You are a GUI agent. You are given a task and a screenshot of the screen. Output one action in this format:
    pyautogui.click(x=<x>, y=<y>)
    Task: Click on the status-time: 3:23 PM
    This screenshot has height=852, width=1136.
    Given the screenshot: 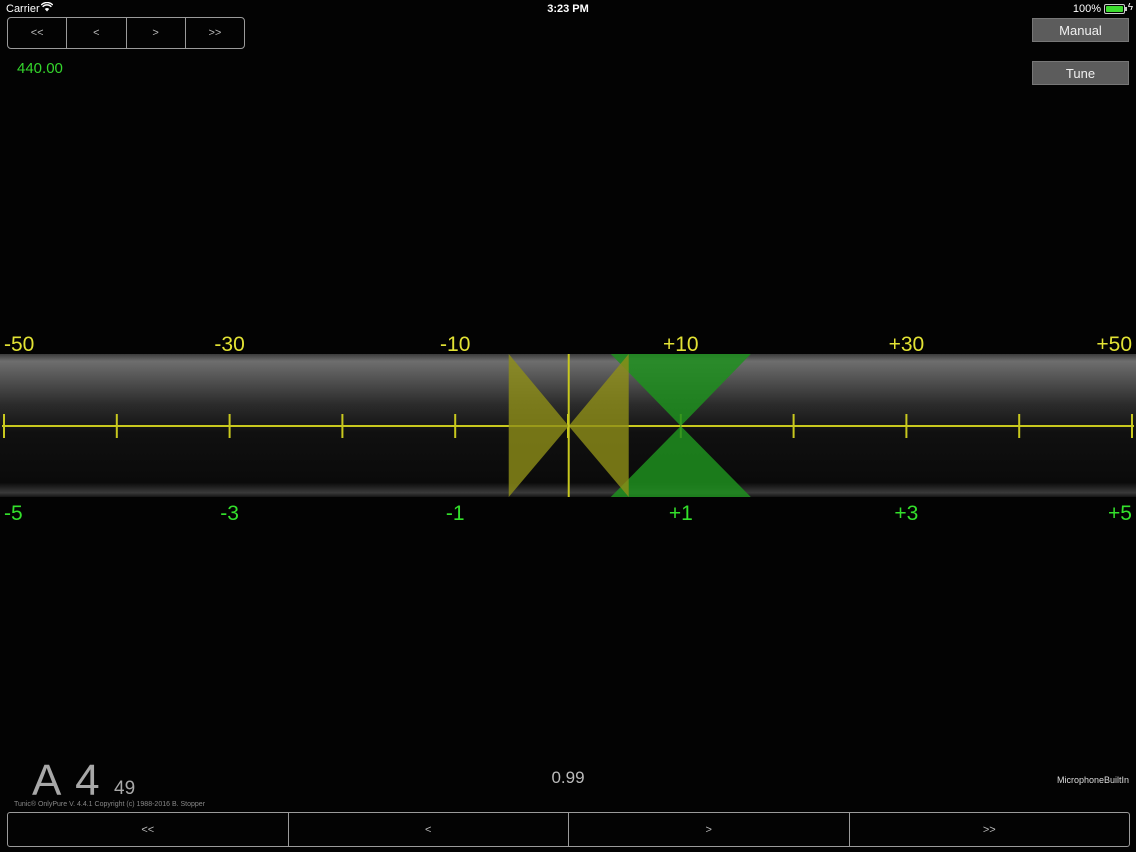 What is the action you would take?
    pyautogui.click(x=568, y=9)
    